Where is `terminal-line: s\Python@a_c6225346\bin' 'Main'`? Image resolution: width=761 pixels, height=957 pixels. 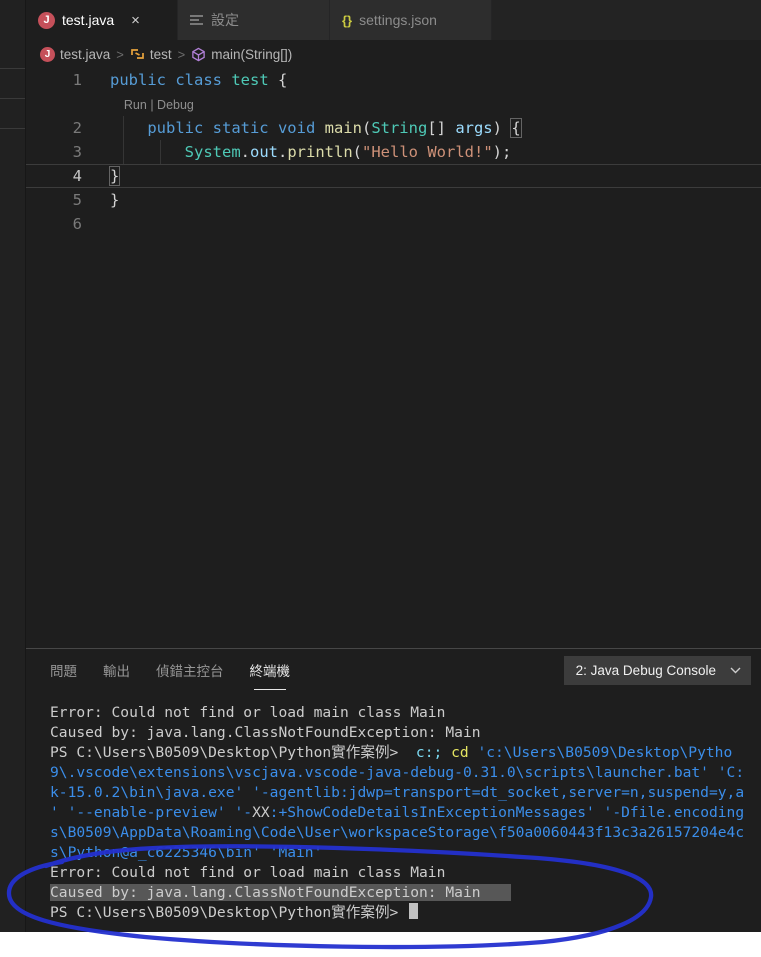 terminal-line: s\Python@a_c6225346\bin' 'Main' is located at coordinates (186, 852).